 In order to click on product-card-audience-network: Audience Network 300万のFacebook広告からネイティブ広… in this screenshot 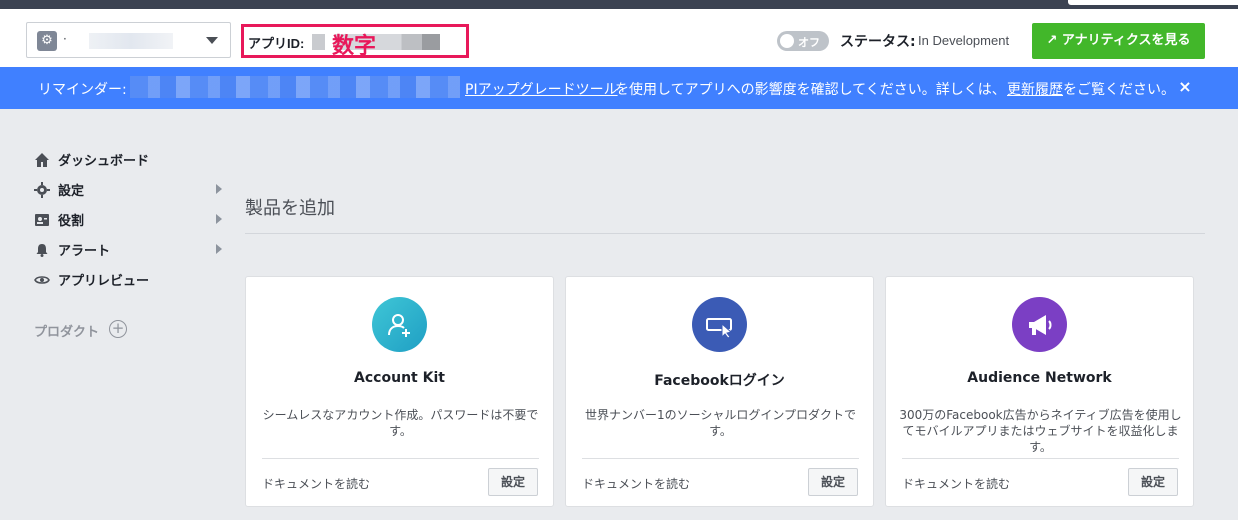, I will do `click(1039, 391)`.